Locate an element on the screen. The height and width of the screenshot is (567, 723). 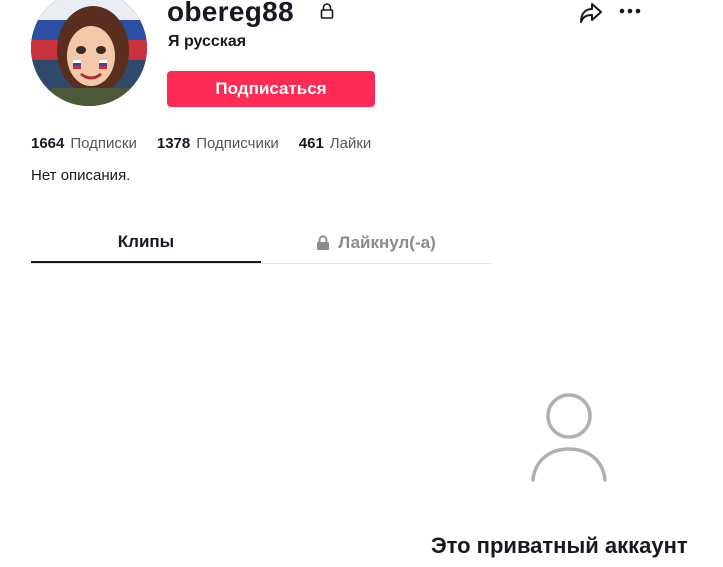
private-account-title: Это приватный аккаунт is located at coordinates (559, 545).